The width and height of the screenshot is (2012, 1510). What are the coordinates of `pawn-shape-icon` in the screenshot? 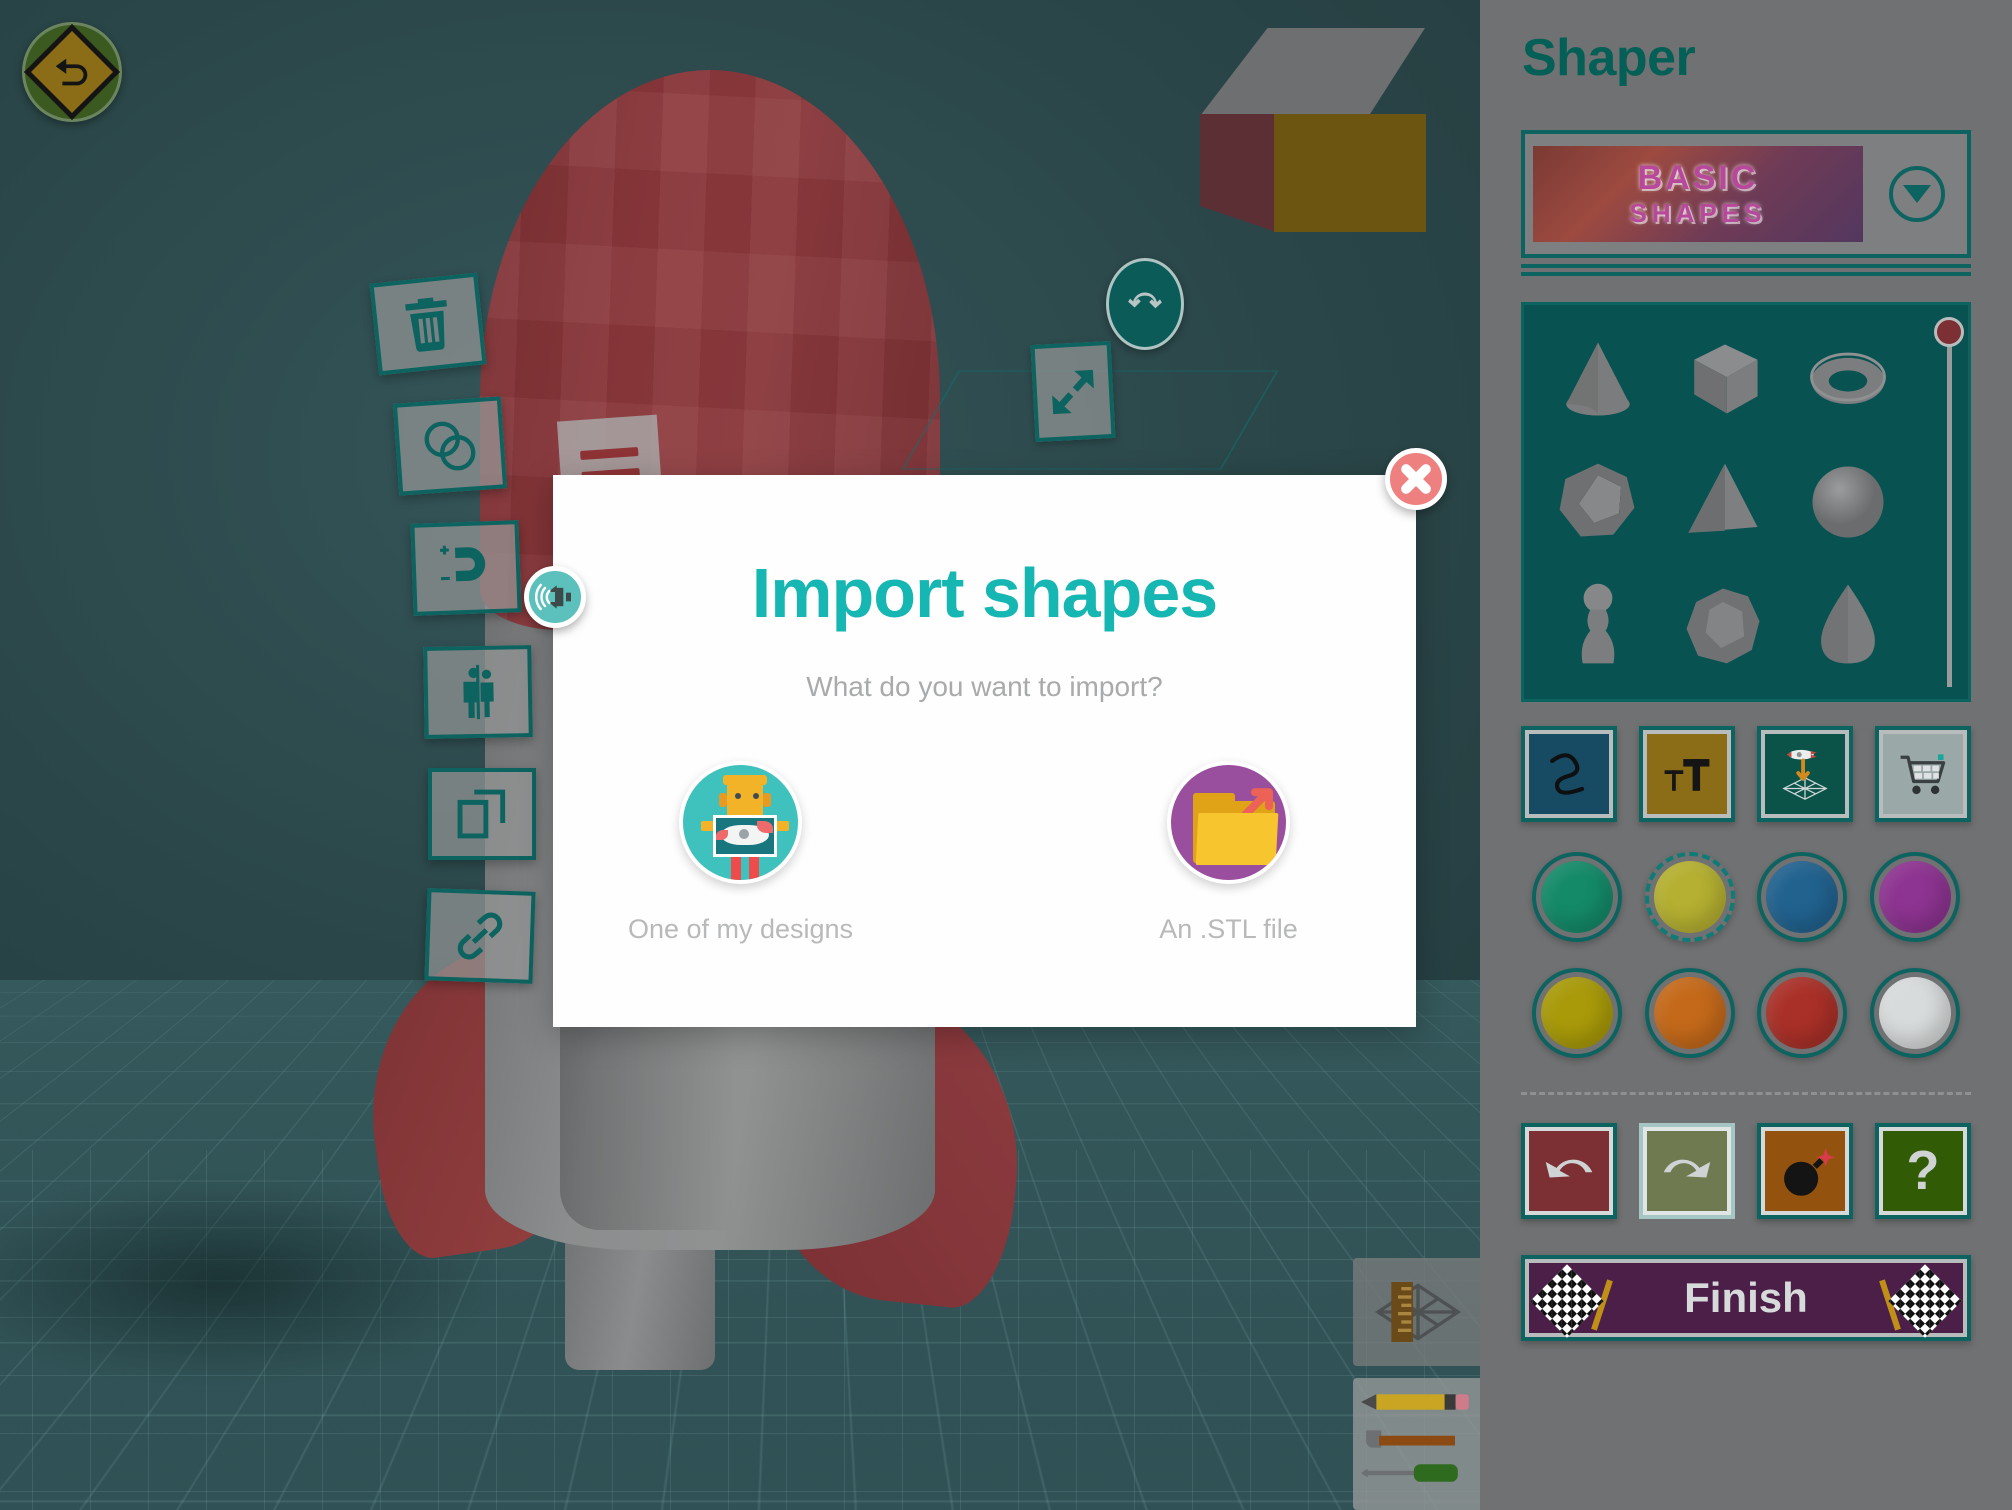 It's located at (1598, 624).